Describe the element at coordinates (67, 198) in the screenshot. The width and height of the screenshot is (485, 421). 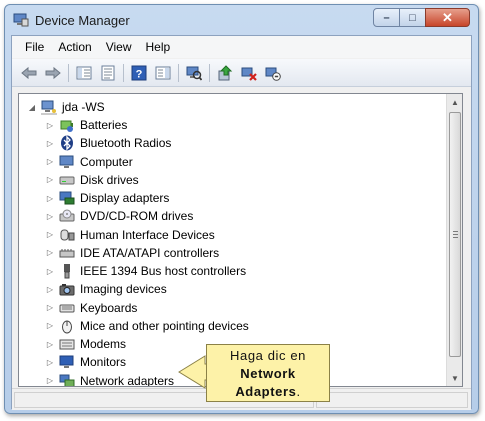
I see `display-adapter-icon` at that location.